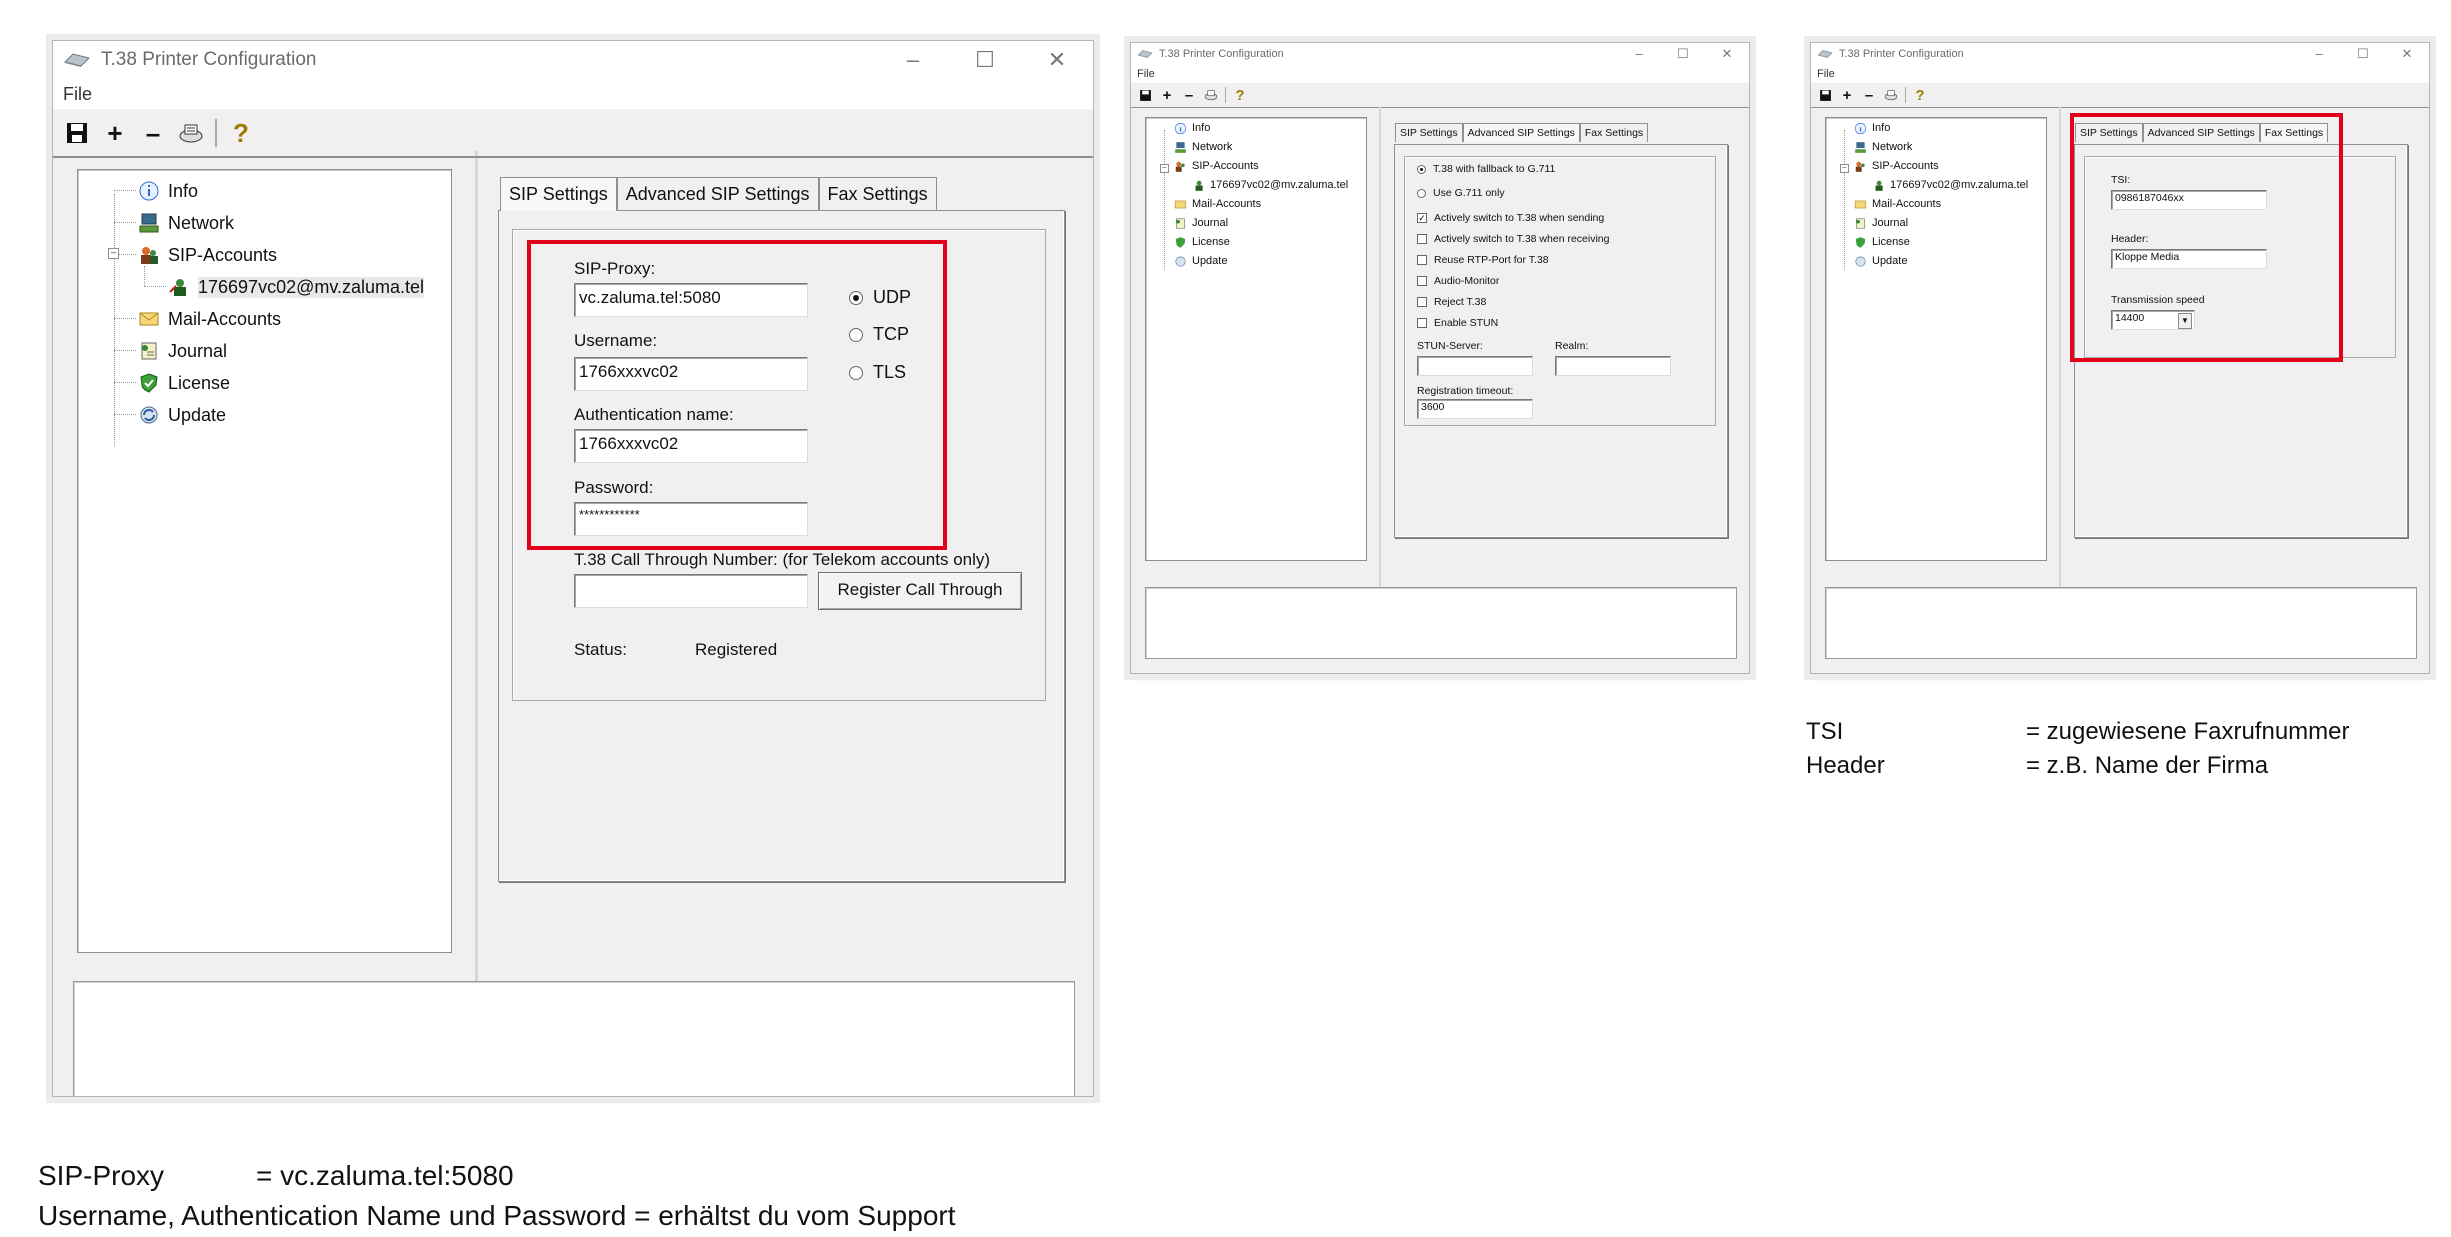 This screenshot has height=1237, width=2451. What do you see at coordinates (1457, 323) in the screenshot?
I see `checkbox-enable-stun: Enable STUN` at bounding box center [1457, 323].